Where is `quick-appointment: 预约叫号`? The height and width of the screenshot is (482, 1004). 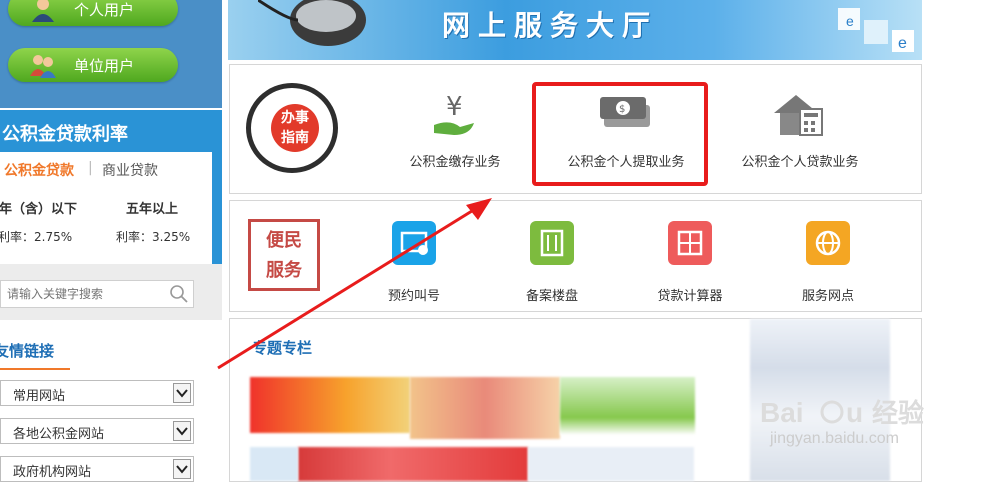 quick-appointment: 预约叫号 is located at coordinates (414, 266).